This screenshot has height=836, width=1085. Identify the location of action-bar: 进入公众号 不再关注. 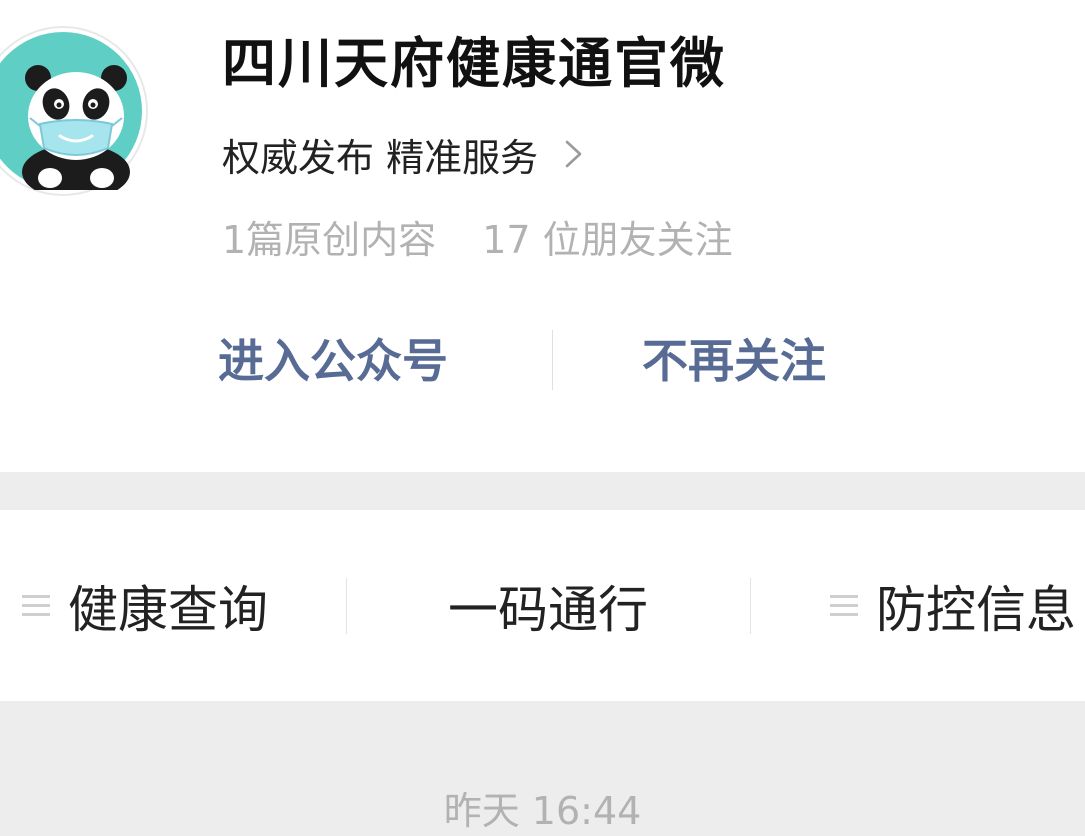
(542, 361).